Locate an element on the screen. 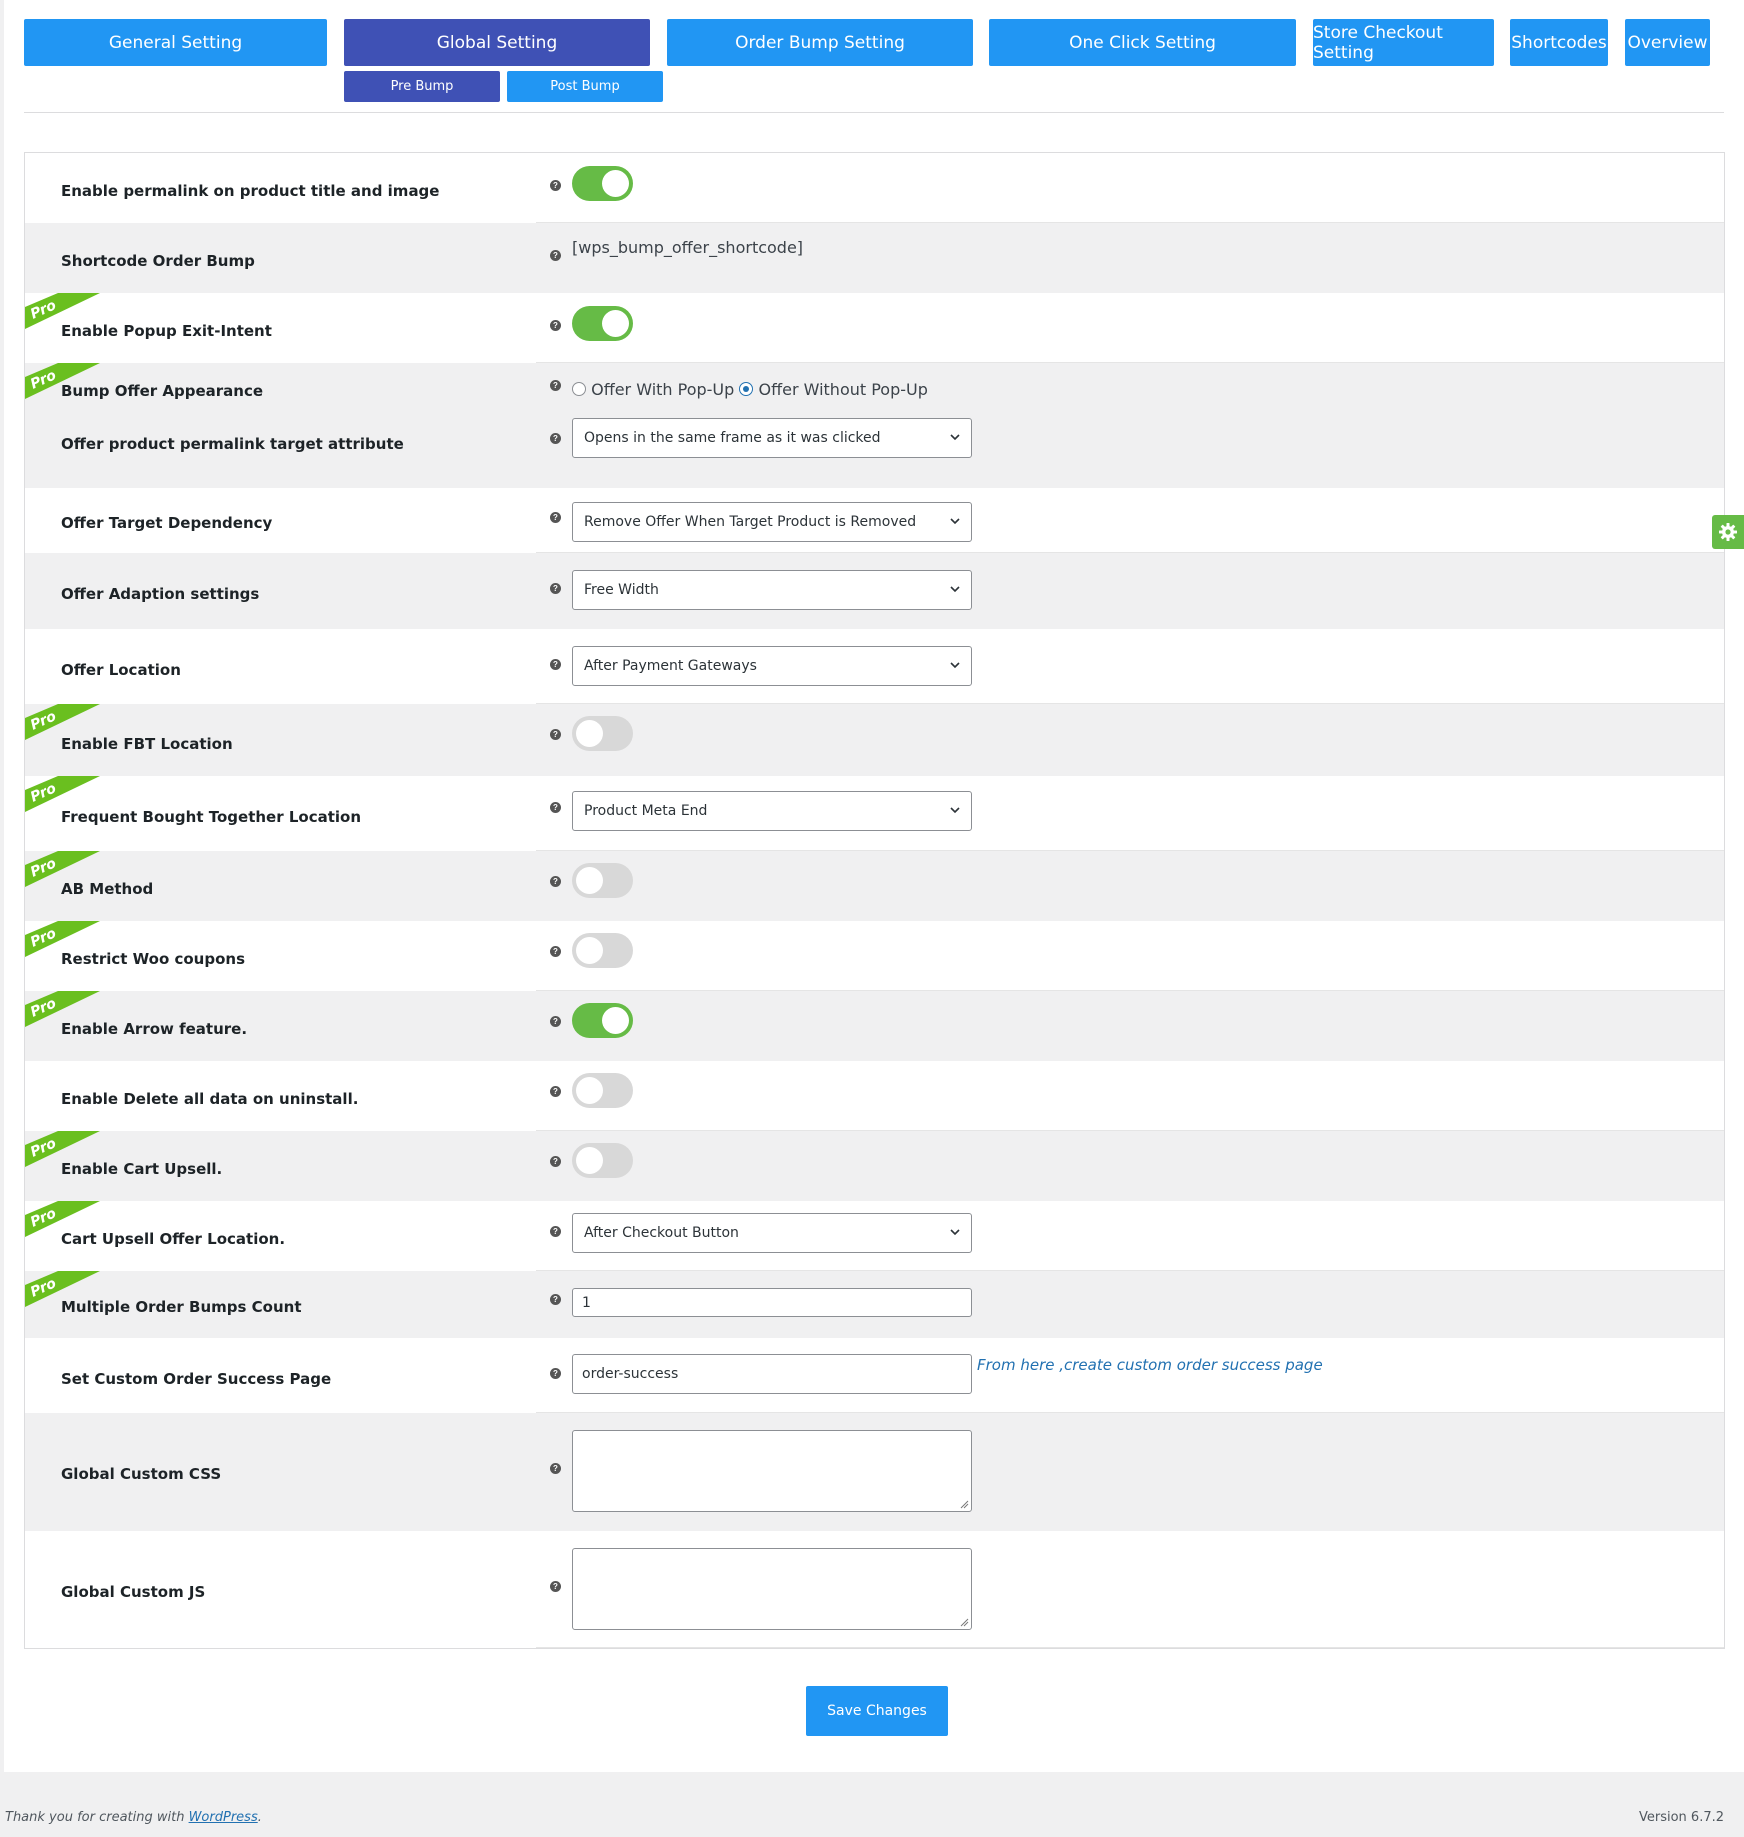 The width and height of the screenshot is (1744, 1837). select-value: Free Width is located at coordinates (621, 590).